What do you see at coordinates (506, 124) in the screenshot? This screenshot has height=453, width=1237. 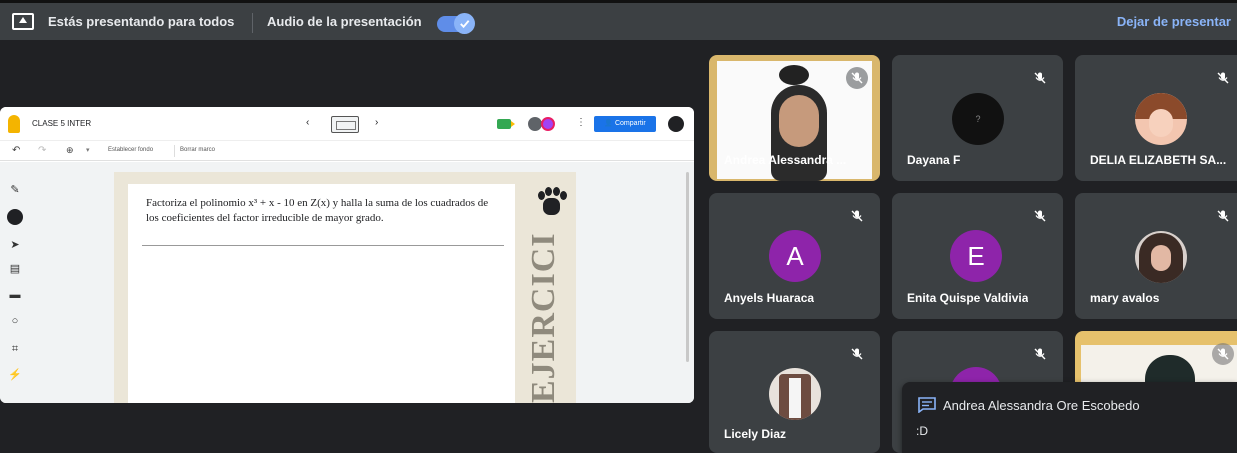 I see `meet-icon` at bounding box center [506, 124].